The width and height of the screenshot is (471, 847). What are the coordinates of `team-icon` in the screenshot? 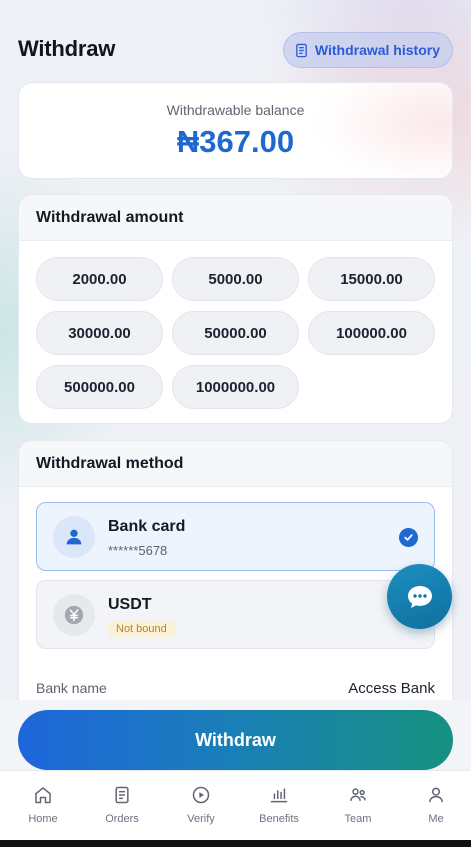 It's located at (358, 794).